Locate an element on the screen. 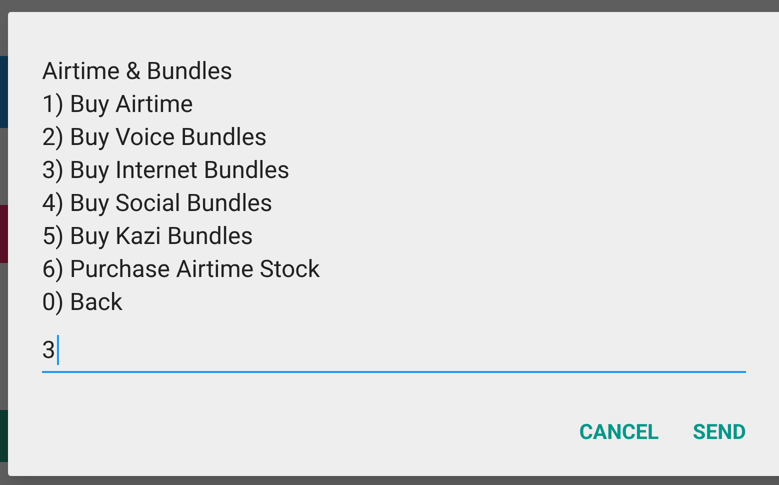 Image resolution: width=779 pixels, height=485 pixels. text-cursor is located at coordinates (57, 350).